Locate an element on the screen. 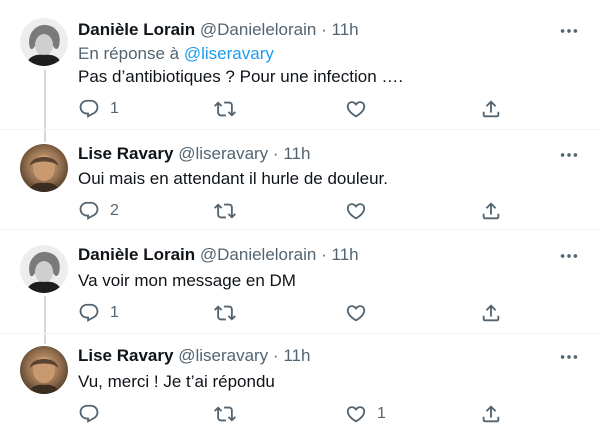 Image resolution: width=600 pixels, height=444 pixels. reply-button: 2 is located at coordinates (98, 211).